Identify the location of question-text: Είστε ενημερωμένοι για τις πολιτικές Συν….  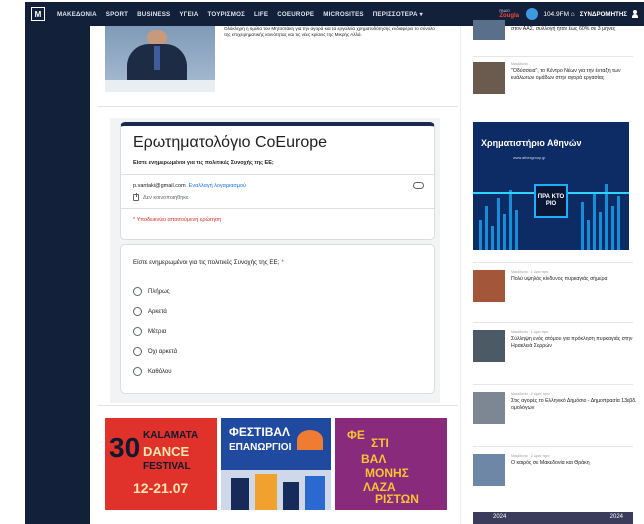
(208, 262).